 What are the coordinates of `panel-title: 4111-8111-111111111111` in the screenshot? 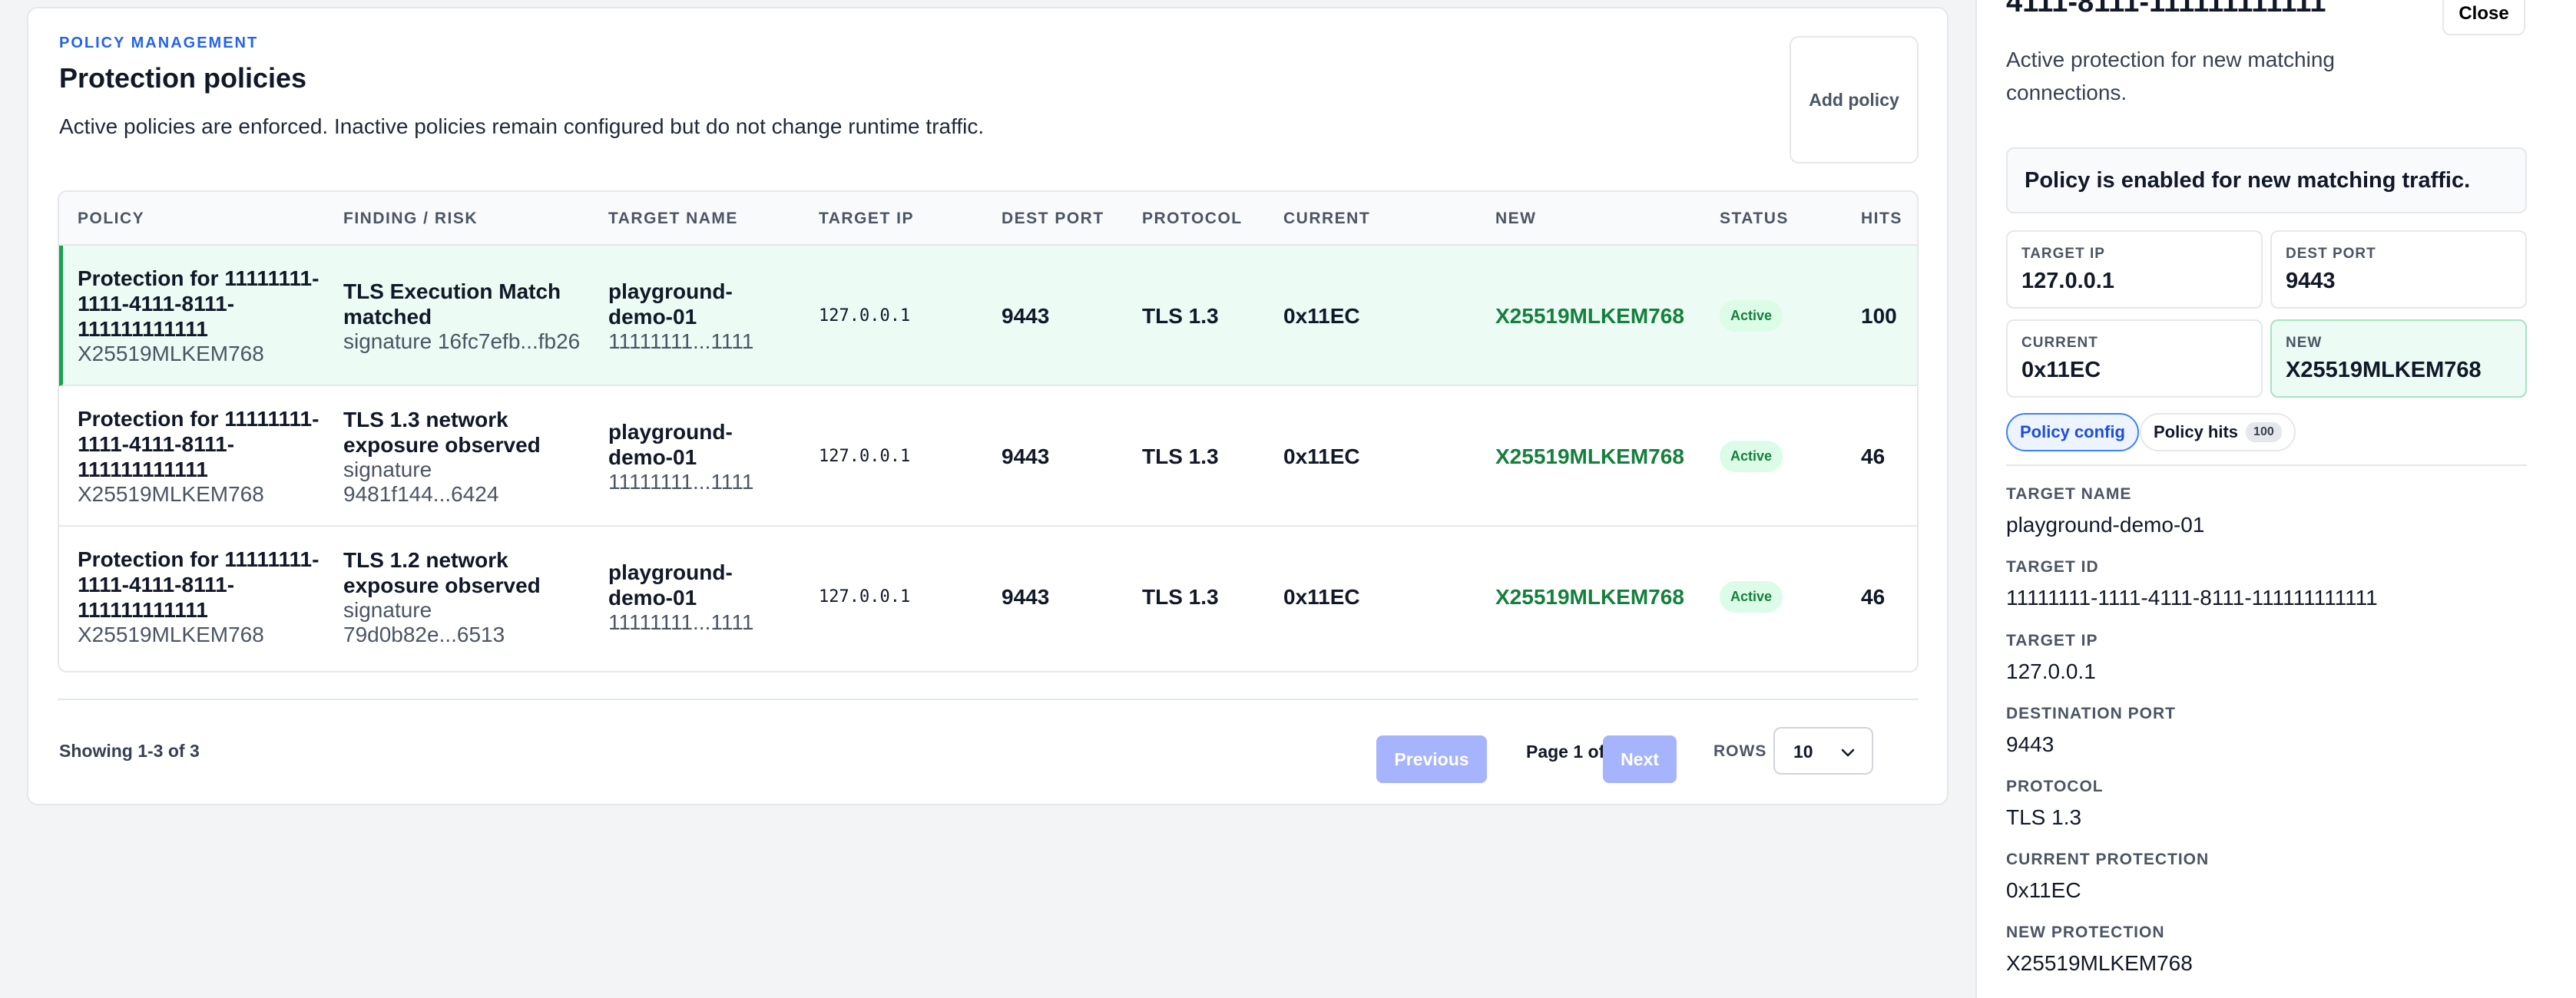 It's located at (2166, 9).